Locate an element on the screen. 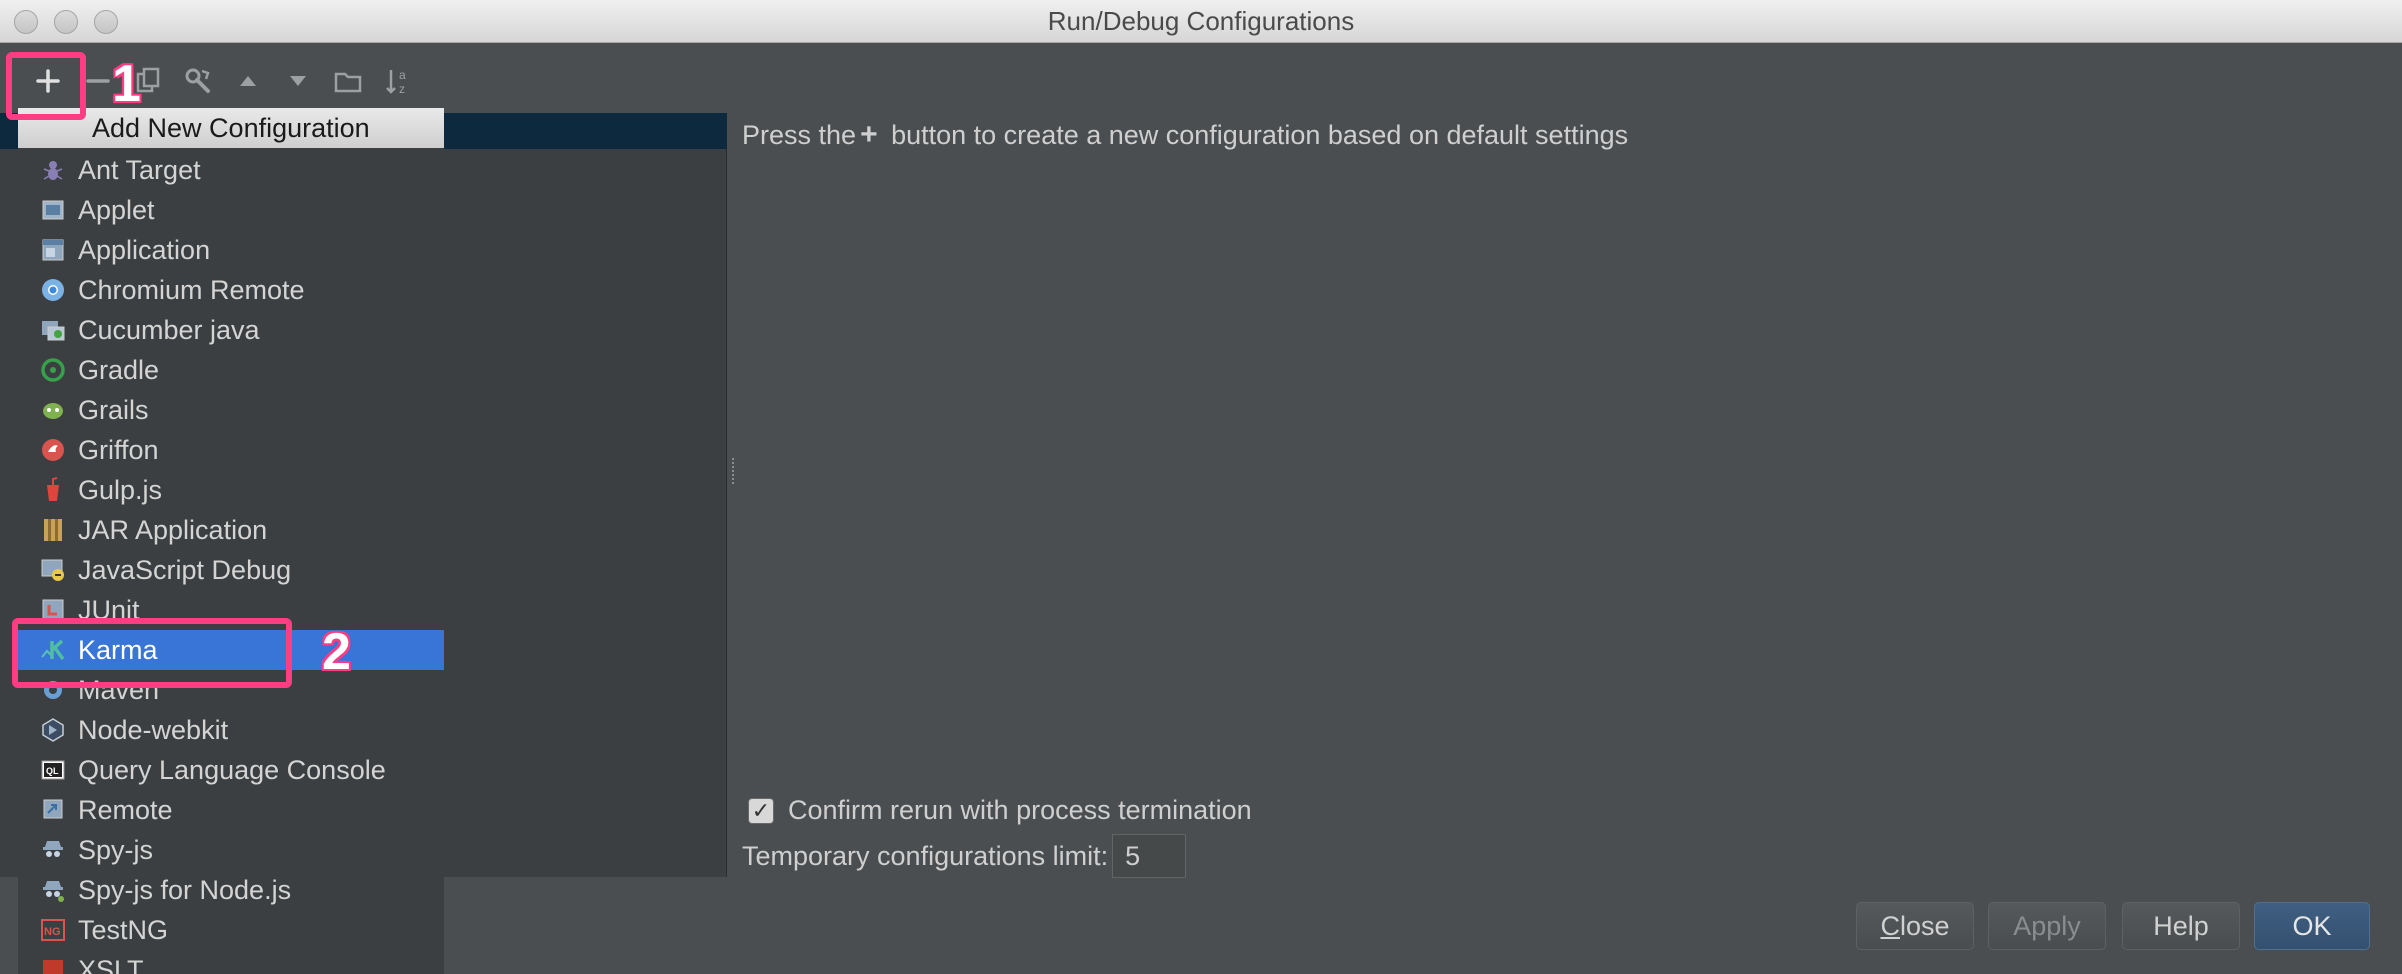  folder-icon is located at coordinates (348, 81).